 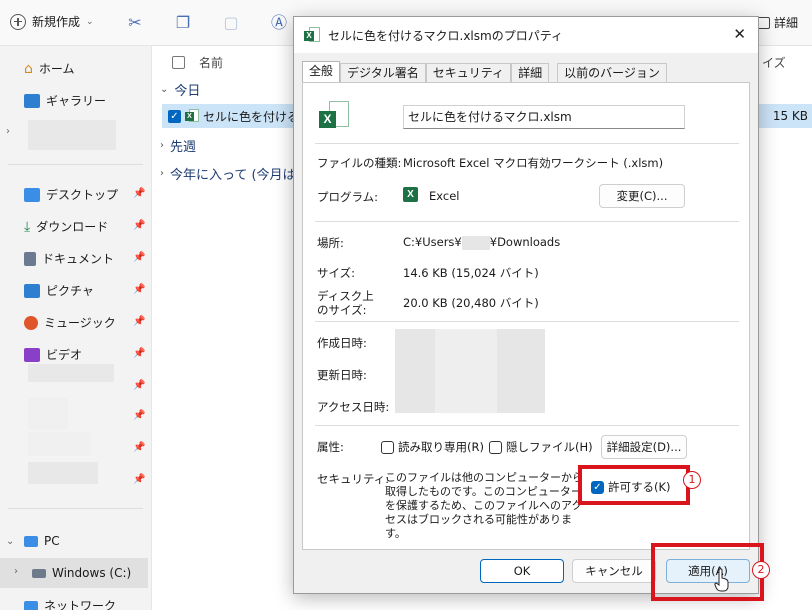 What do you see at coordinates (70, 322) in the screenshot?
I see `sidebar-item-music: ミュージック` at bounding box center [70, 322].